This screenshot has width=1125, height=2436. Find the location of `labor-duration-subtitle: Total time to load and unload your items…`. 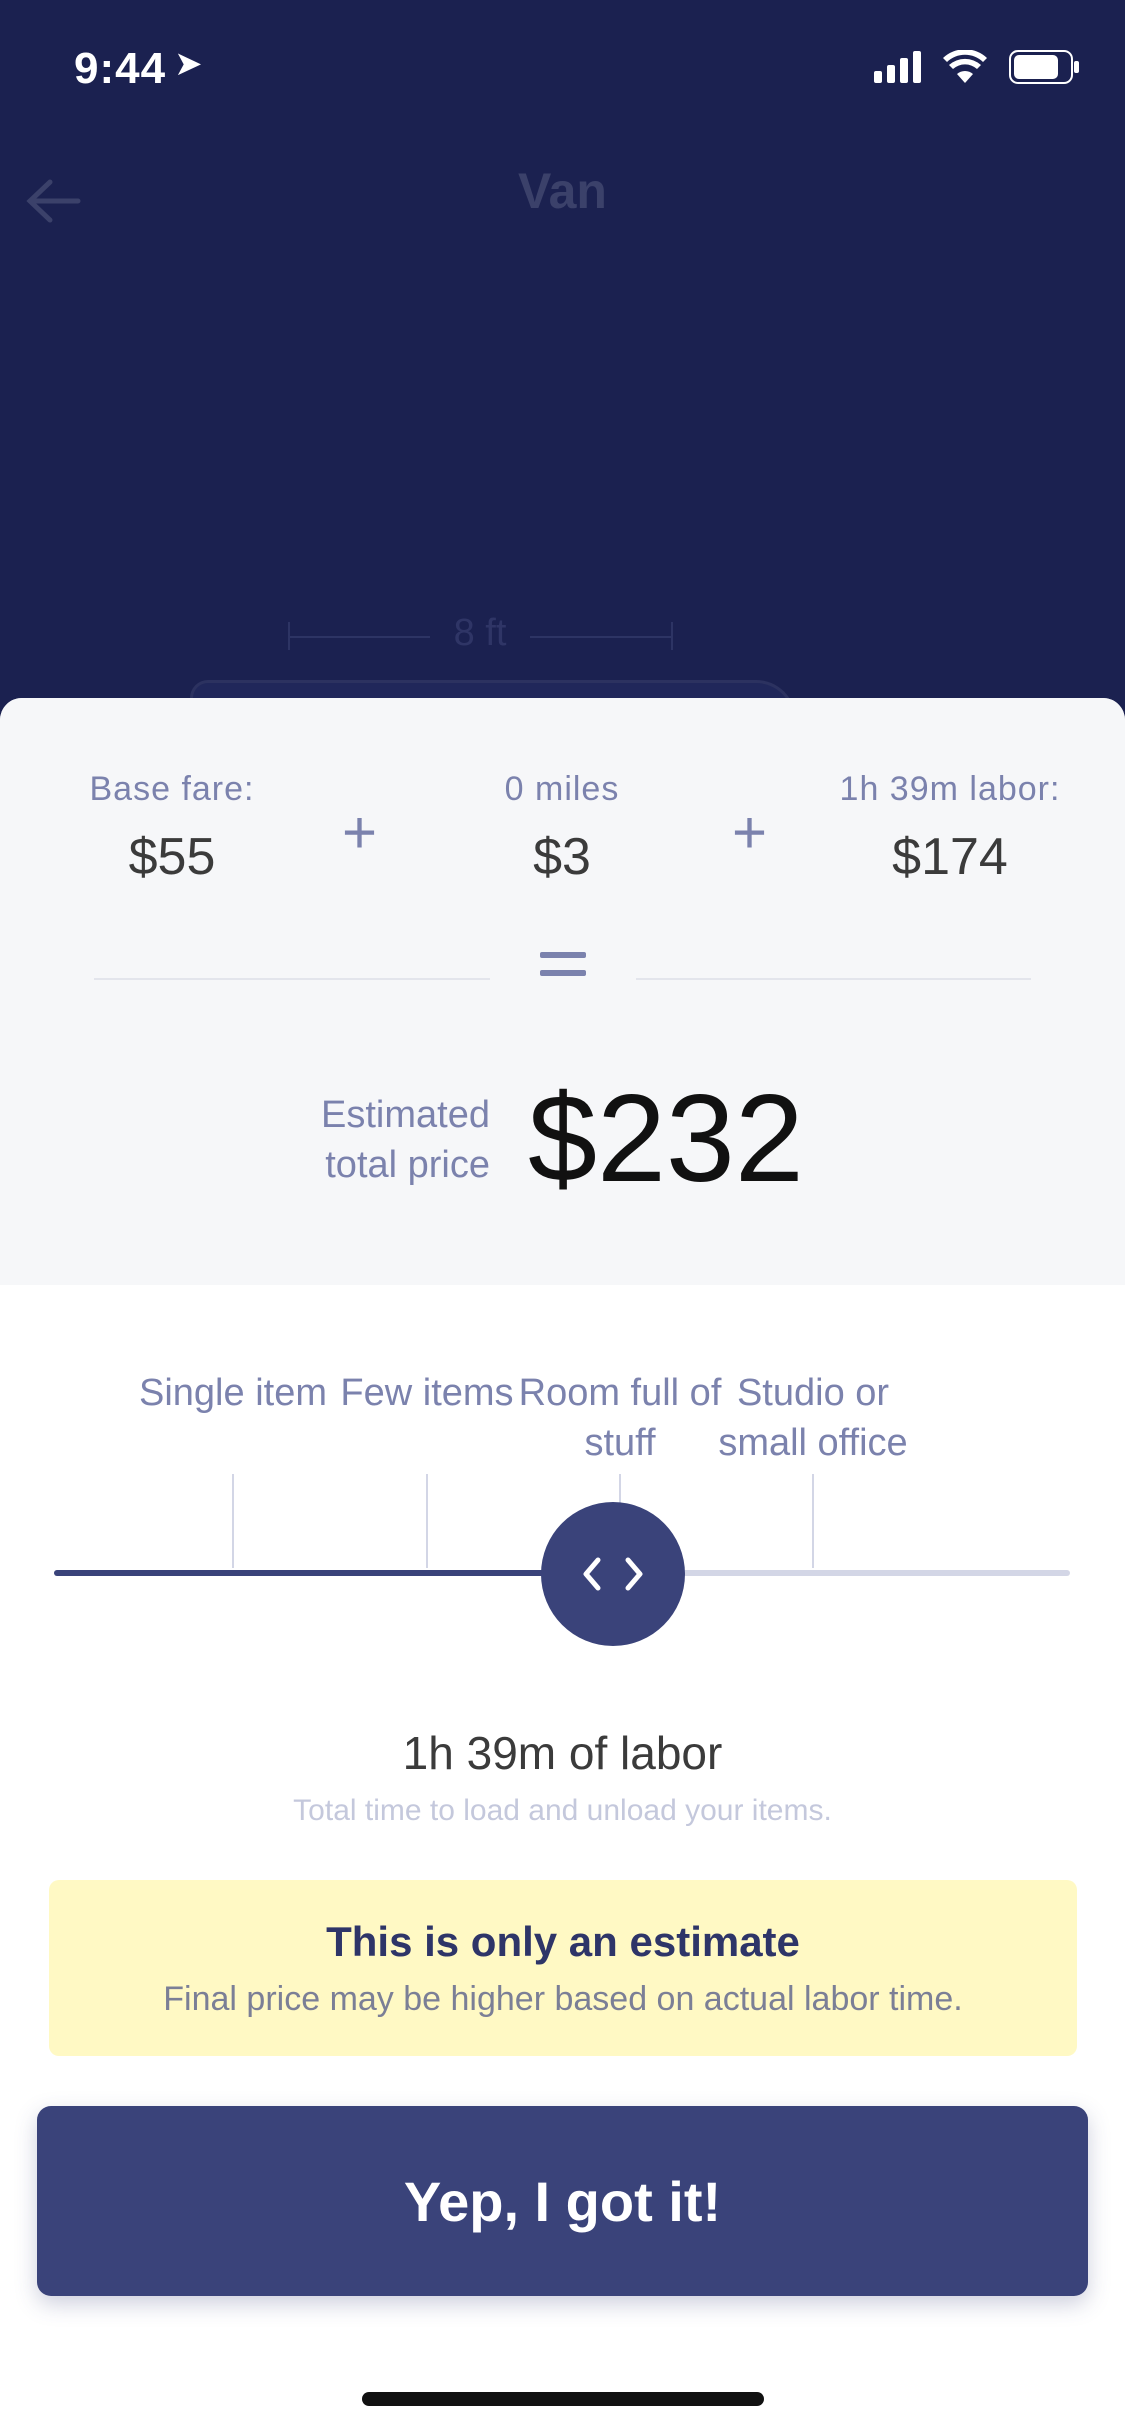

labor-duration-subtitle: Total time to load and unload your items… is located at coordinates (562, 1810).